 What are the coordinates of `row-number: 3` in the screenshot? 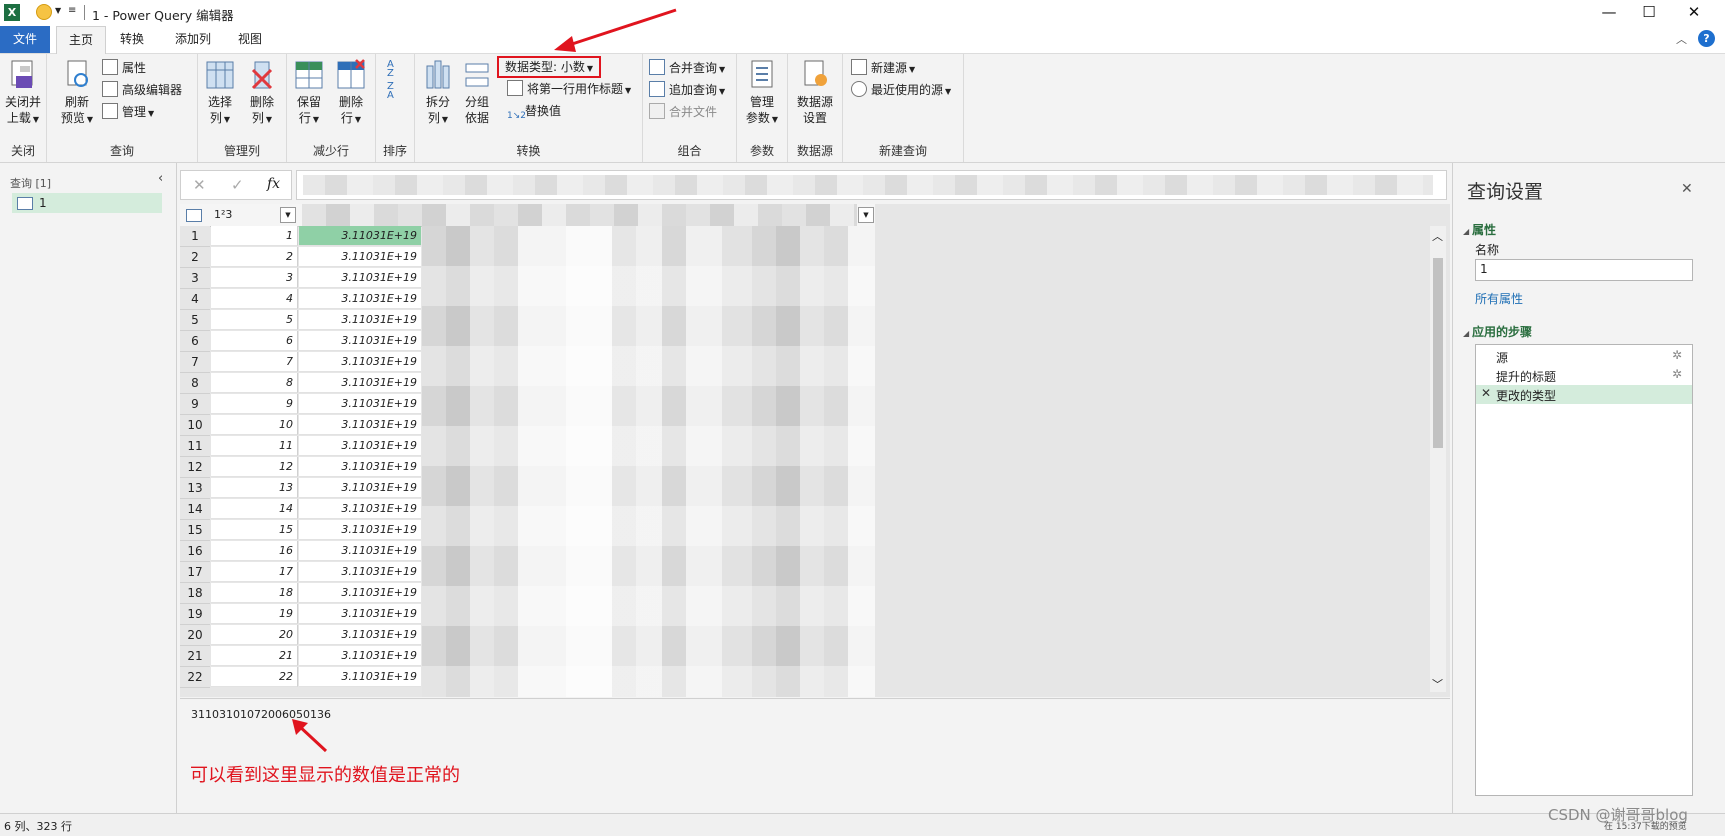 It's located at (195, 278).